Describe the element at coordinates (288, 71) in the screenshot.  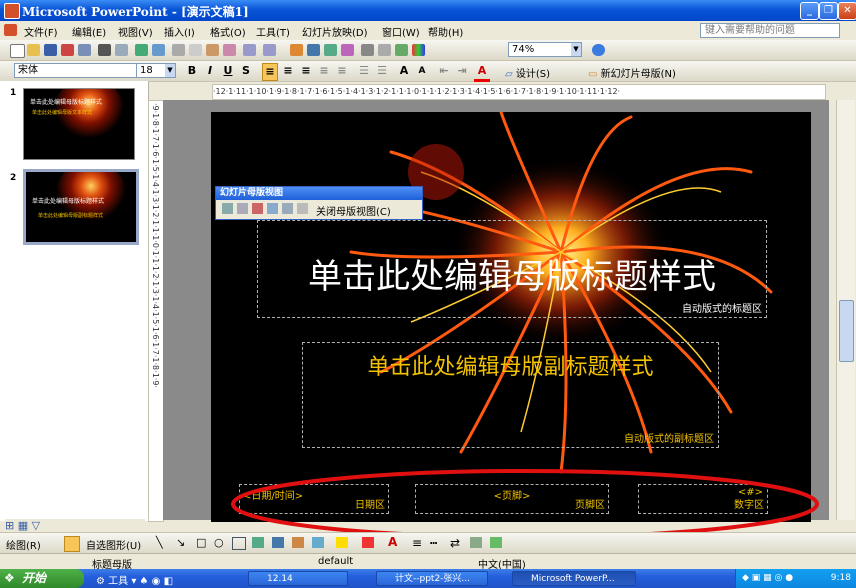
I see `align-center-button: ≡` at that location.